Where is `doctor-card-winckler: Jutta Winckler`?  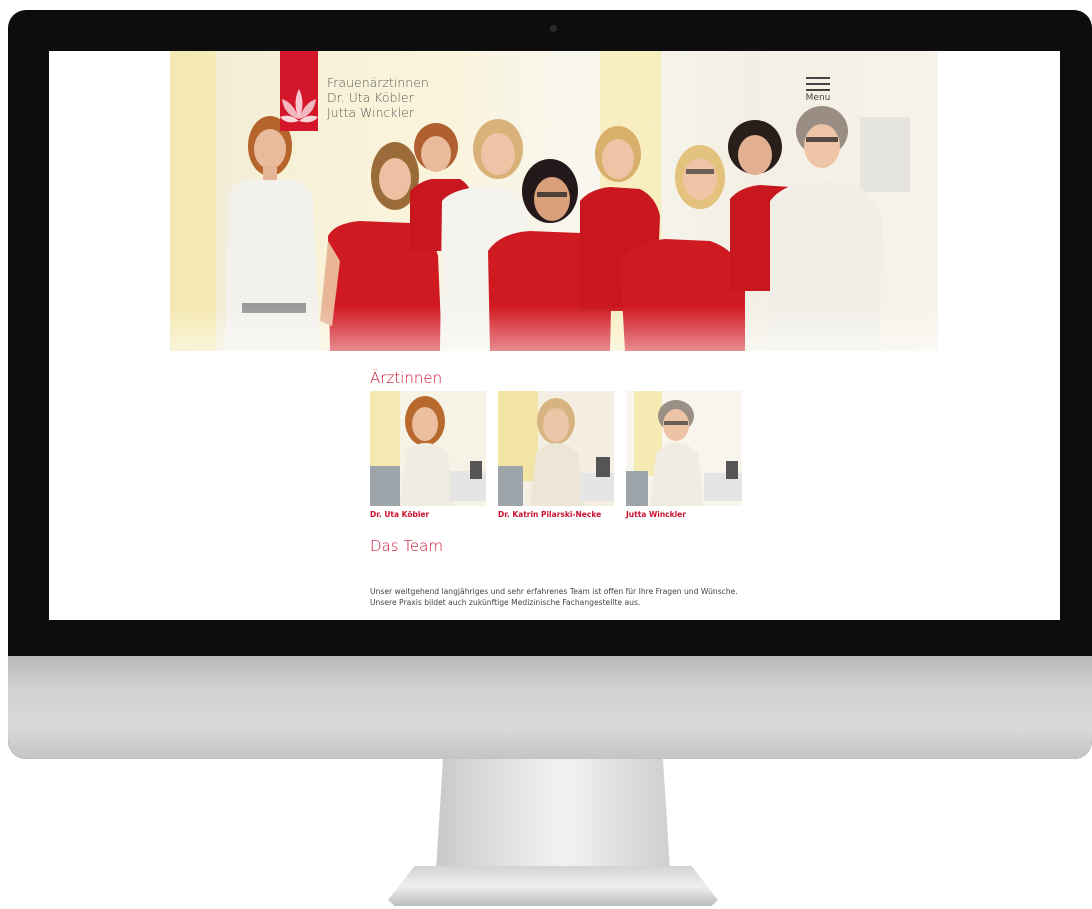 doctor-card-winckler: Jutta Winckler is located at coordinates (685, 455).